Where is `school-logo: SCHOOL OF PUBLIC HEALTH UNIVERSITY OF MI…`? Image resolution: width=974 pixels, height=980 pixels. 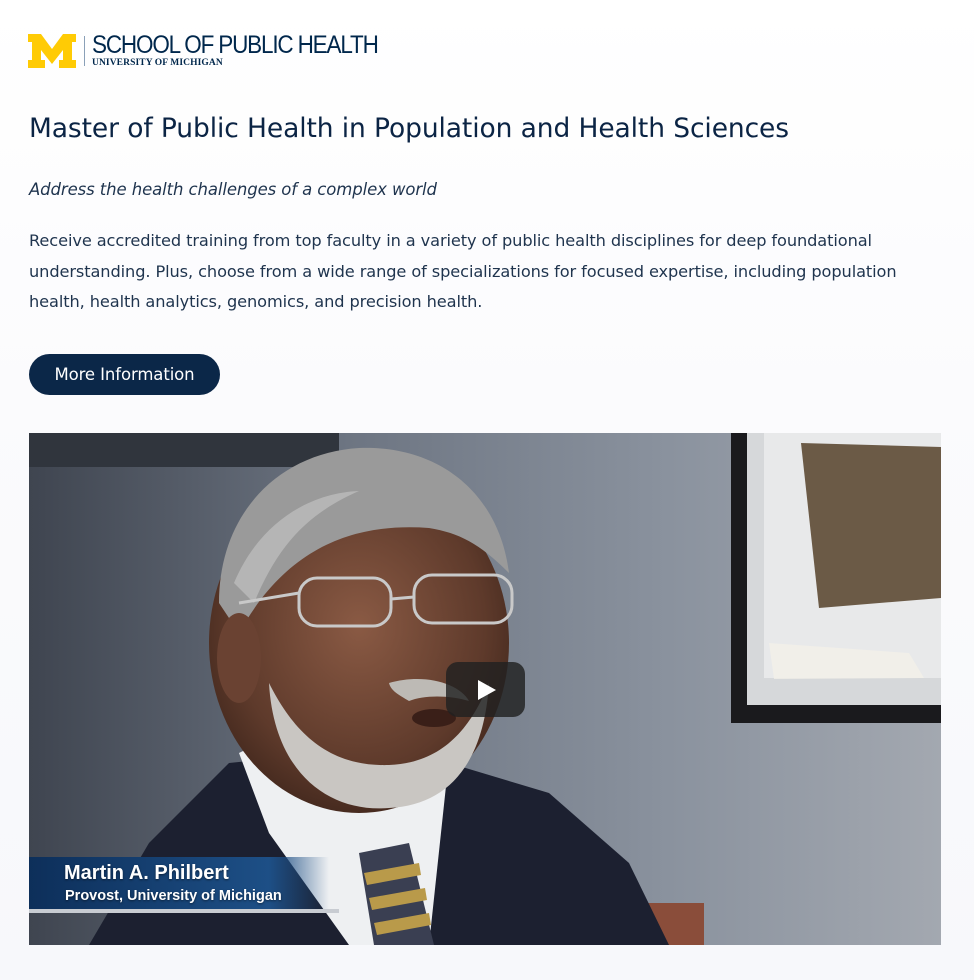 school-logo: SCHOOL OF PUBLIC HEALTH UNIVERSITY OF MI… is located at coordinates (218, 51).